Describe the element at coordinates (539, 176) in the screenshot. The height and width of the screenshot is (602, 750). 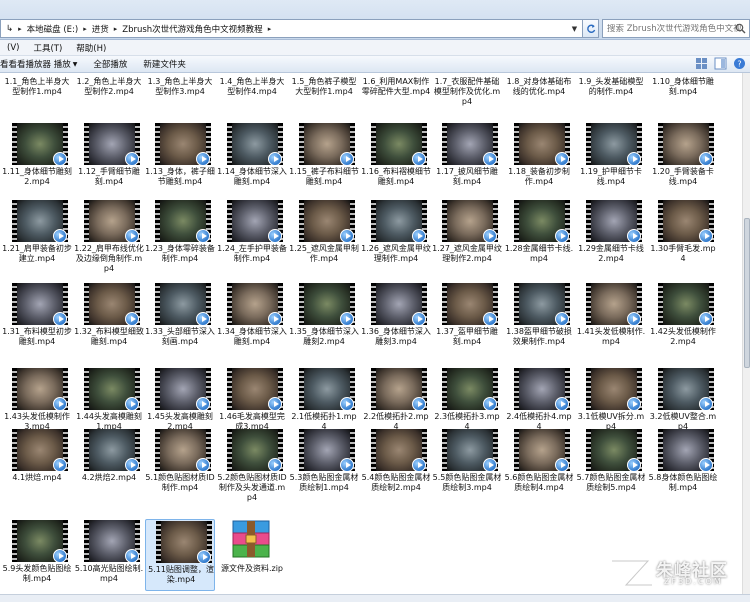
I see `file-name: 1.18_装备初步制作.mp4` at that location.